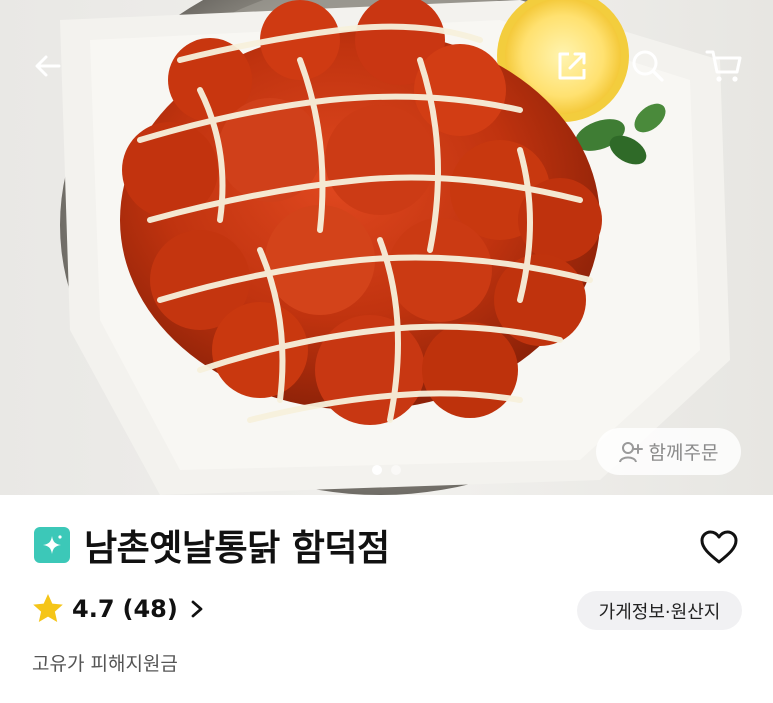  I want to click on search-icon, so click(648, 66).